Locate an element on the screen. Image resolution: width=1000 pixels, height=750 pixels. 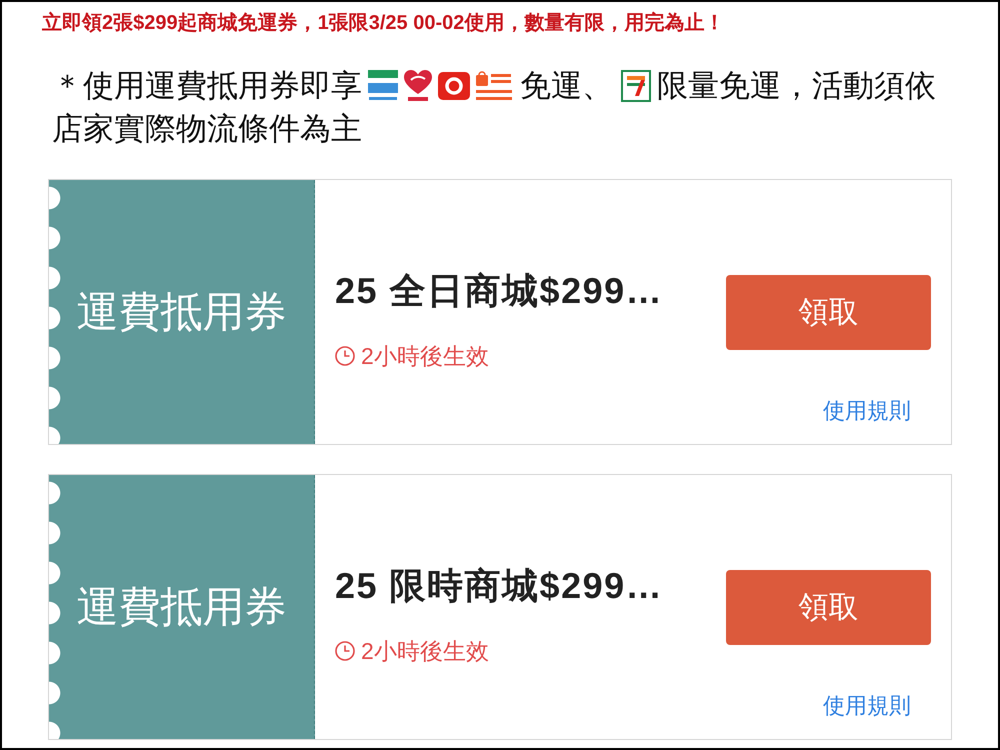
ring-logo-icon is located at coordinates (454, 86).